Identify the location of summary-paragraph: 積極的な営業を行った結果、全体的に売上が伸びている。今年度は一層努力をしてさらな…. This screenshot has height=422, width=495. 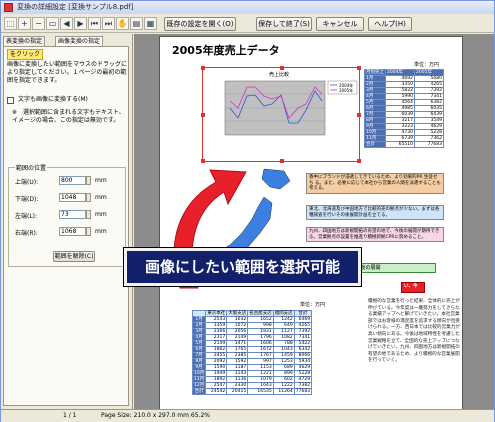
(414, 331).